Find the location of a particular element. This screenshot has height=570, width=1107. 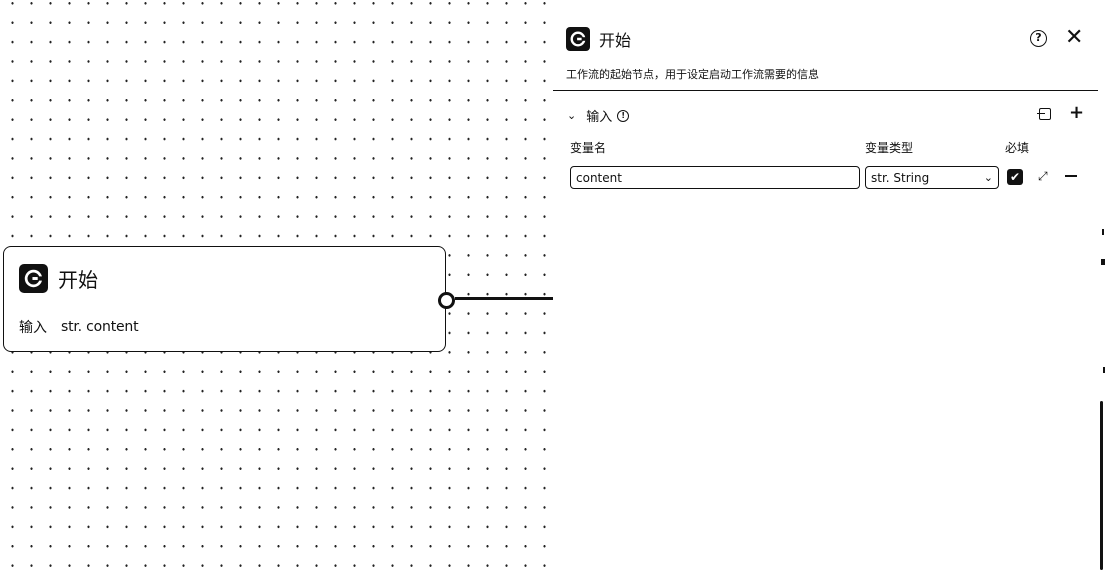

start-node-inputs: 输入 str. content is located at coordinates (79, 327).